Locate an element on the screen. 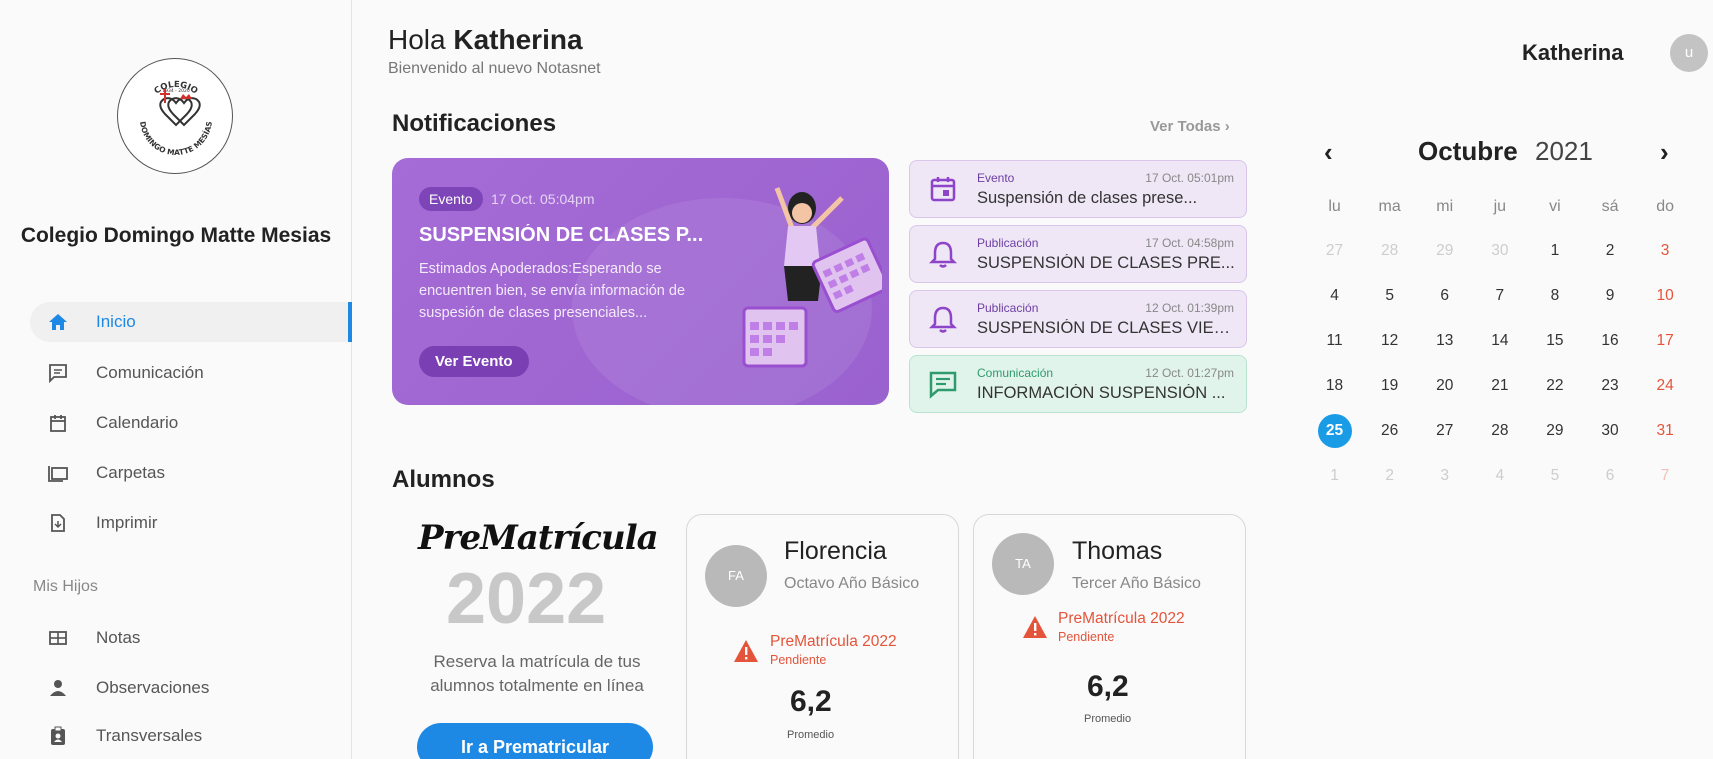 This screenshot has height=759, width=1713. sidebar-item-carpetas: Carpetas is located at coordinates (191, 473).